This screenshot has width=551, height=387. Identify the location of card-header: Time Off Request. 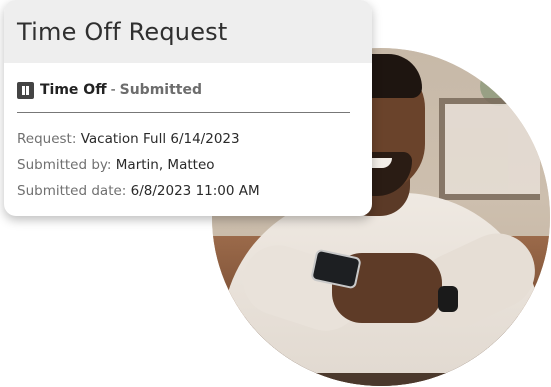
(188, 31).